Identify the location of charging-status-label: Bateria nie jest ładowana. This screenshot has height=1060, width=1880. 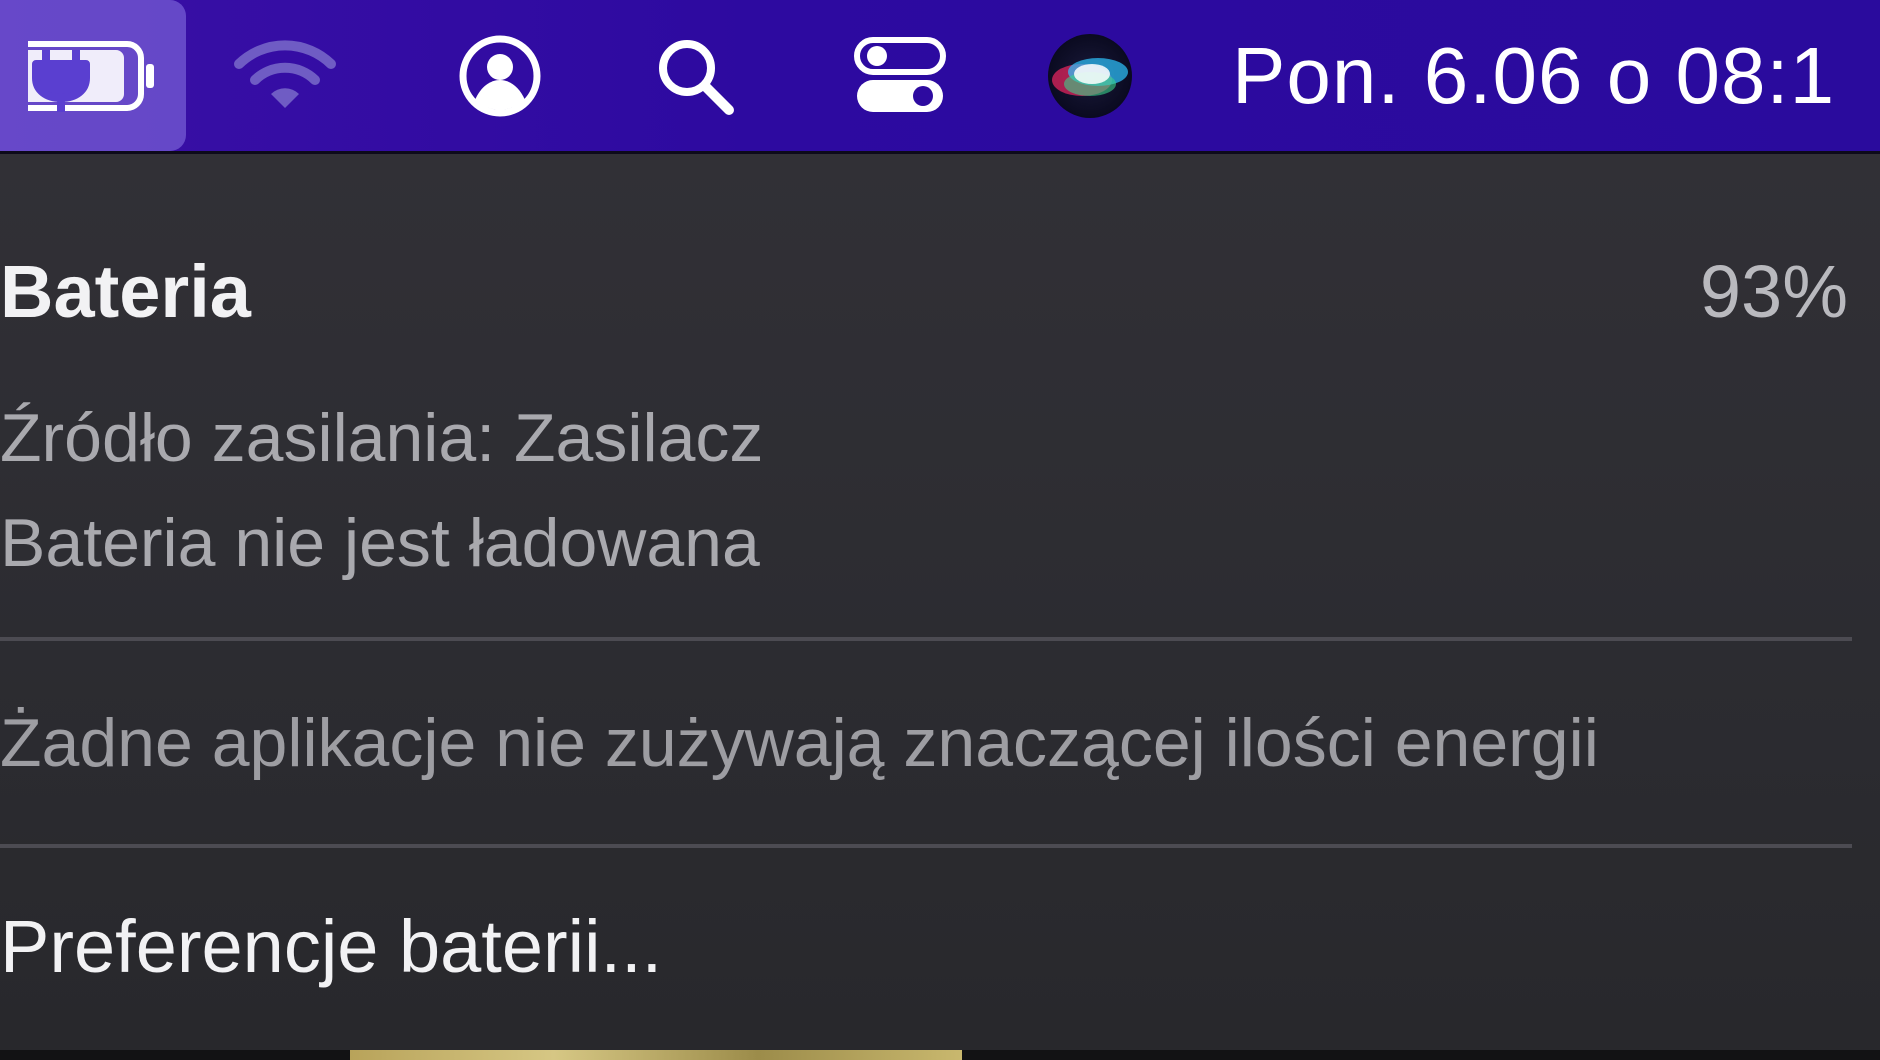
(380, 543).